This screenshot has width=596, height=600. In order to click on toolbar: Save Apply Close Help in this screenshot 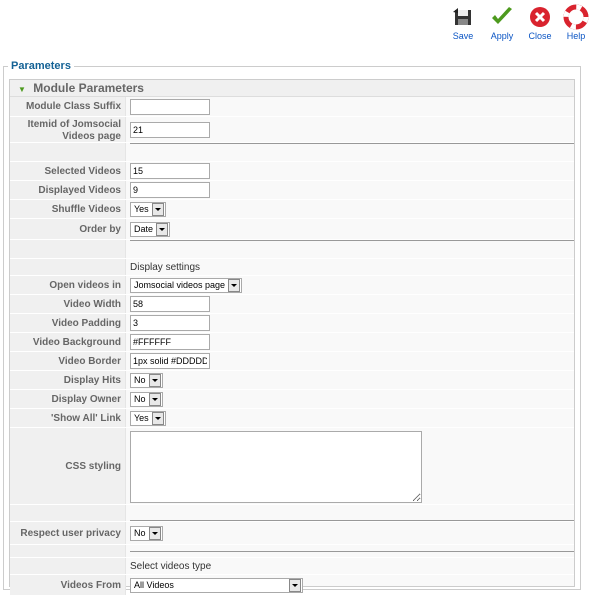, I will do `click(298, 22)`.